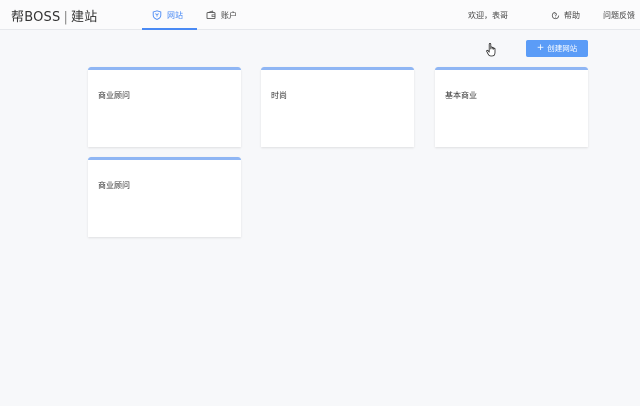 The height and width of the screenshot is (406, 640). Describe the element at coordinates (279, 95) in the screenshot. I see `site-card-title: 时尚` at that location.